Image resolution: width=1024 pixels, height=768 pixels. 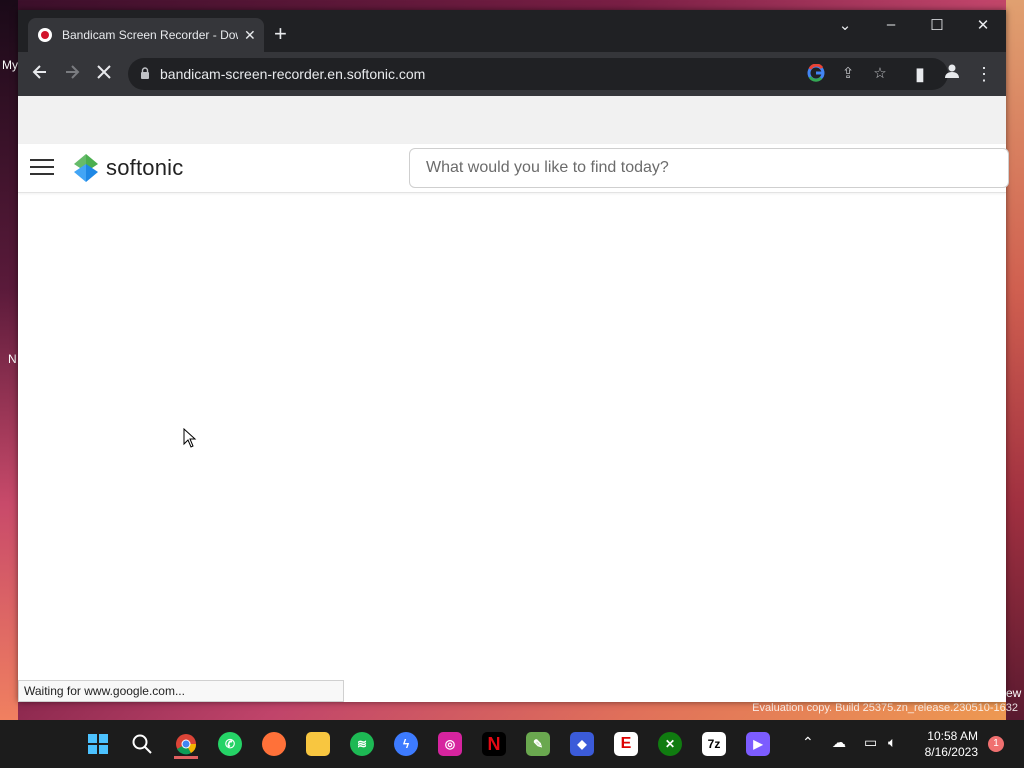 I want to click on network-icon: ▭, so click(x=870, y=742).